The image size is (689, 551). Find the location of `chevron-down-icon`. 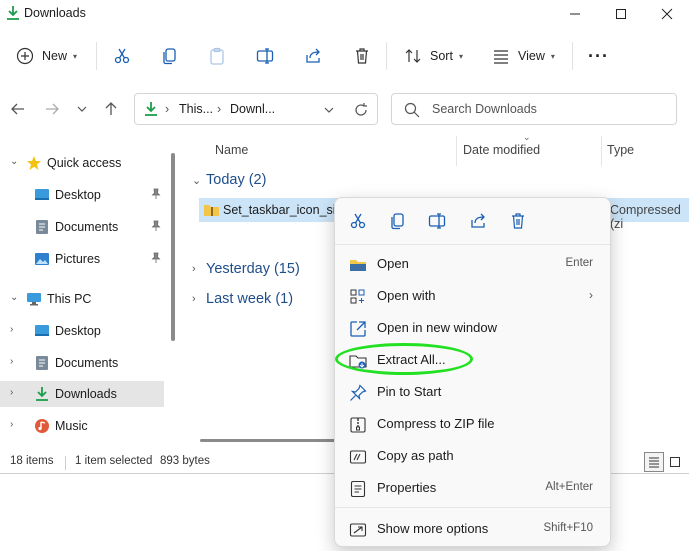

chevron-down-icon is located at coordinates (329, 110).